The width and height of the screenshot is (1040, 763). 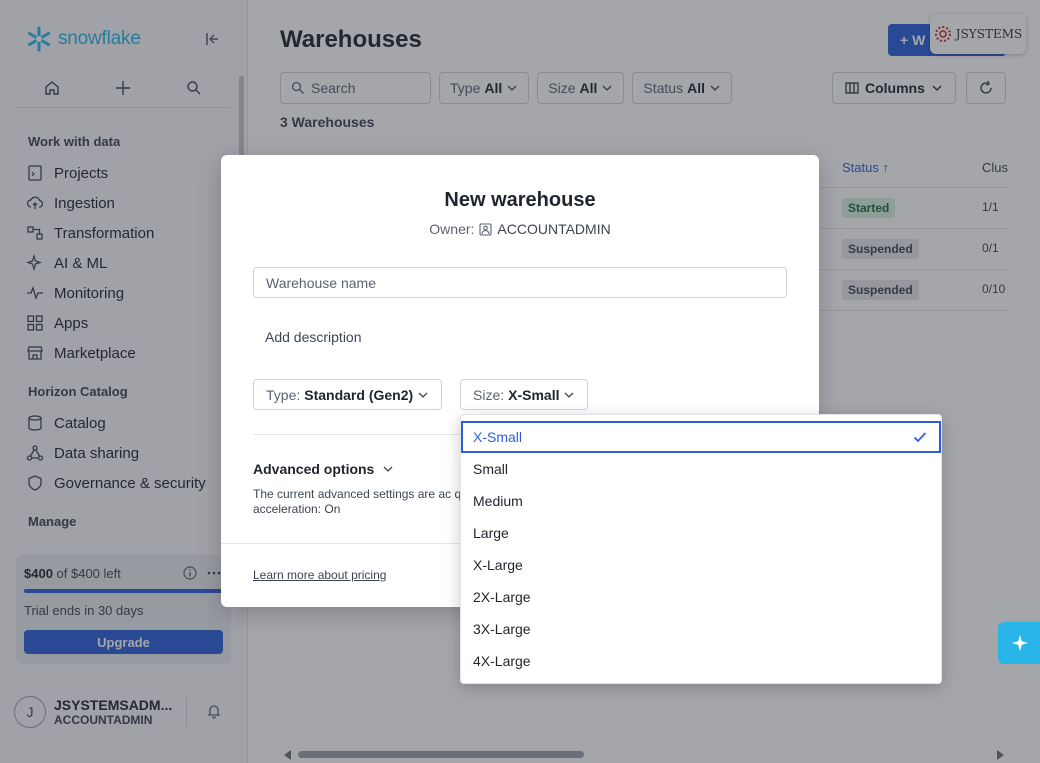 I want to click on role-icon, so click(x=485, y=229).